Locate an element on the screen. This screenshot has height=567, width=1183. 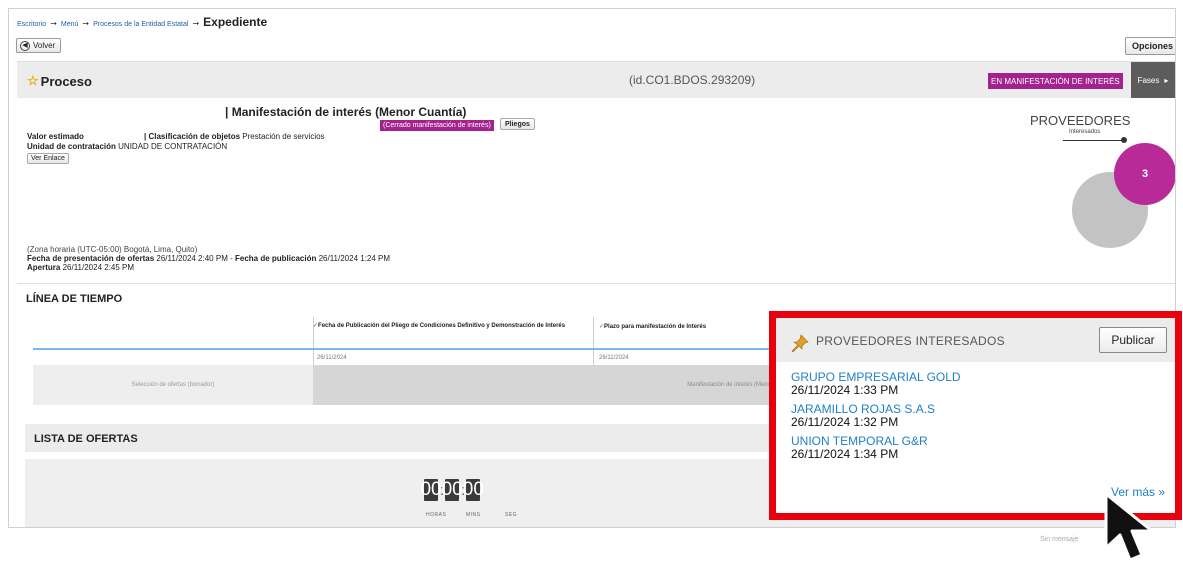
countdown-timer: 00 : 00 : 00 is located at coordinates (452, 490).